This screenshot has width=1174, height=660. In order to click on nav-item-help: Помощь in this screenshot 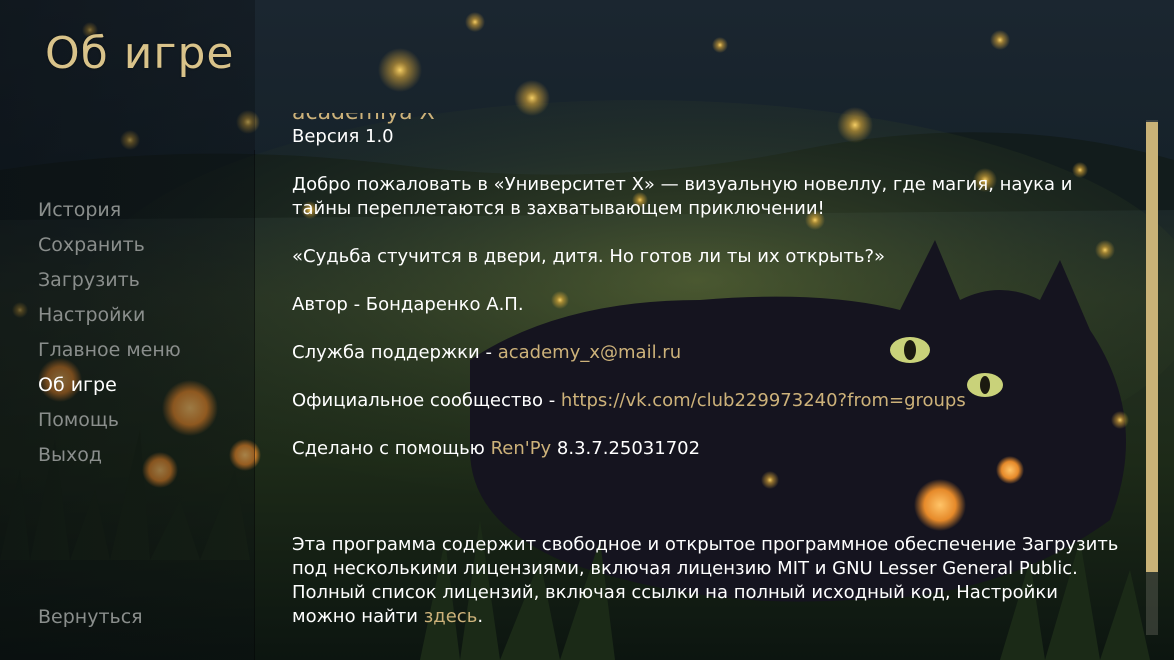, I will do `click(109, 423)`.